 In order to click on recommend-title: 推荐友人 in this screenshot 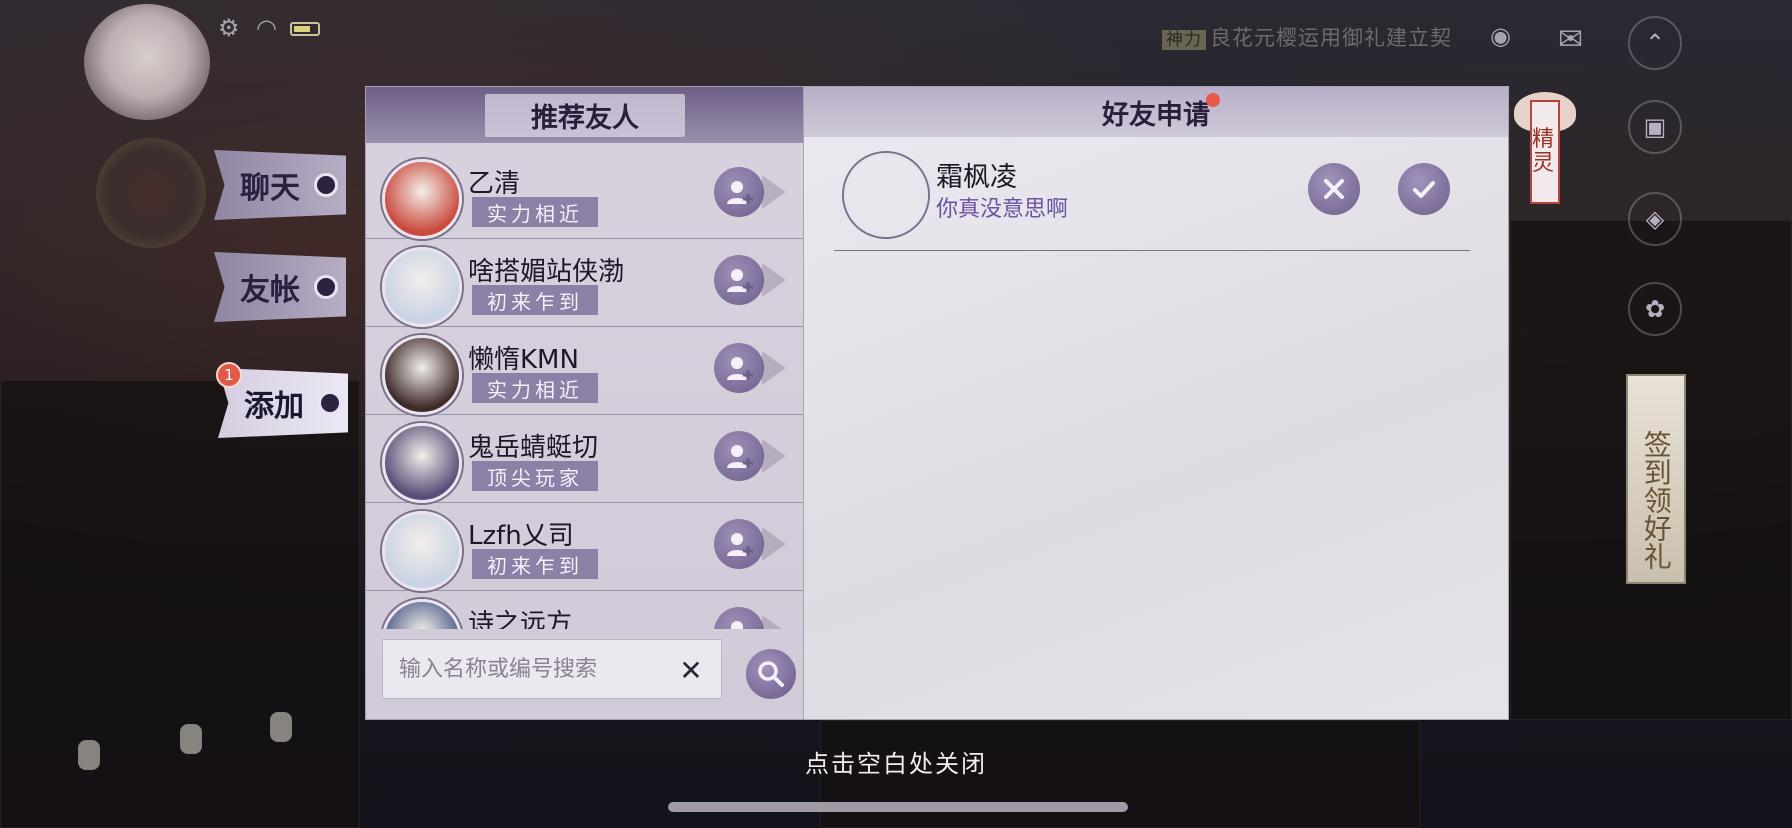, I will do `click(585, 115)`.